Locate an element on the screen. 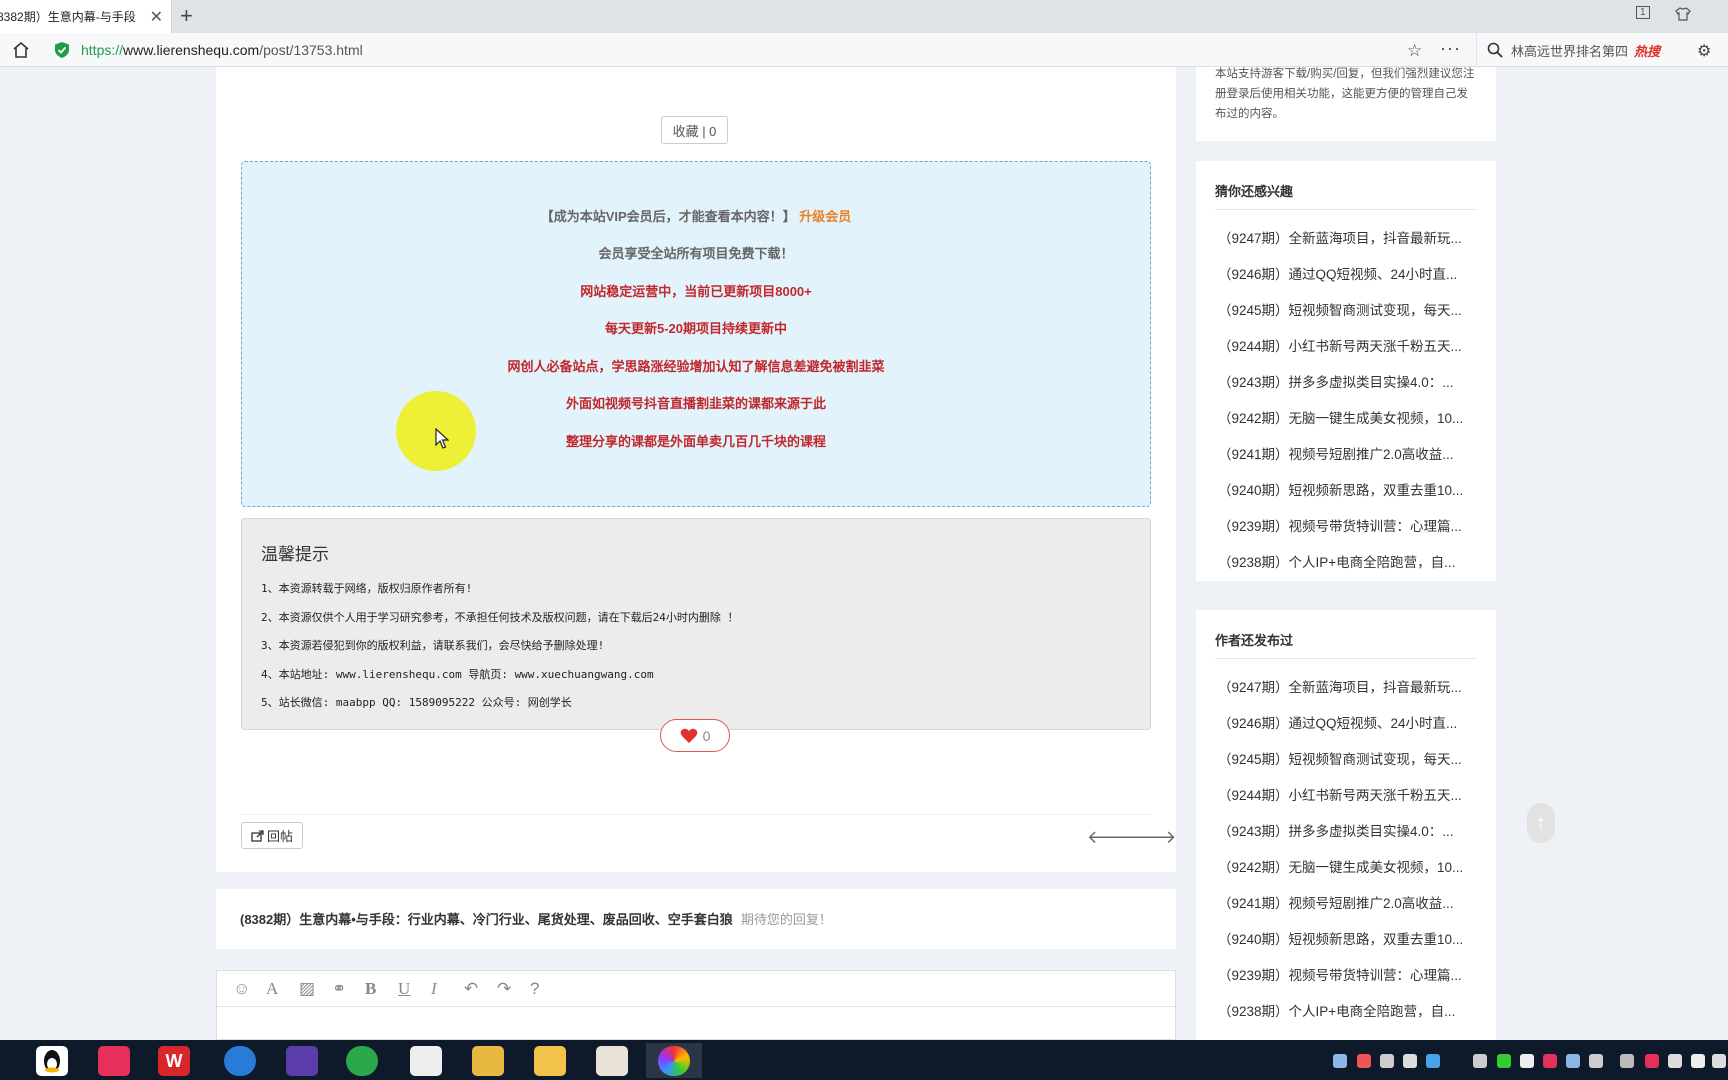  related-posts-title: 猜你还感兴趣 is located at coordinates (1254, 191).